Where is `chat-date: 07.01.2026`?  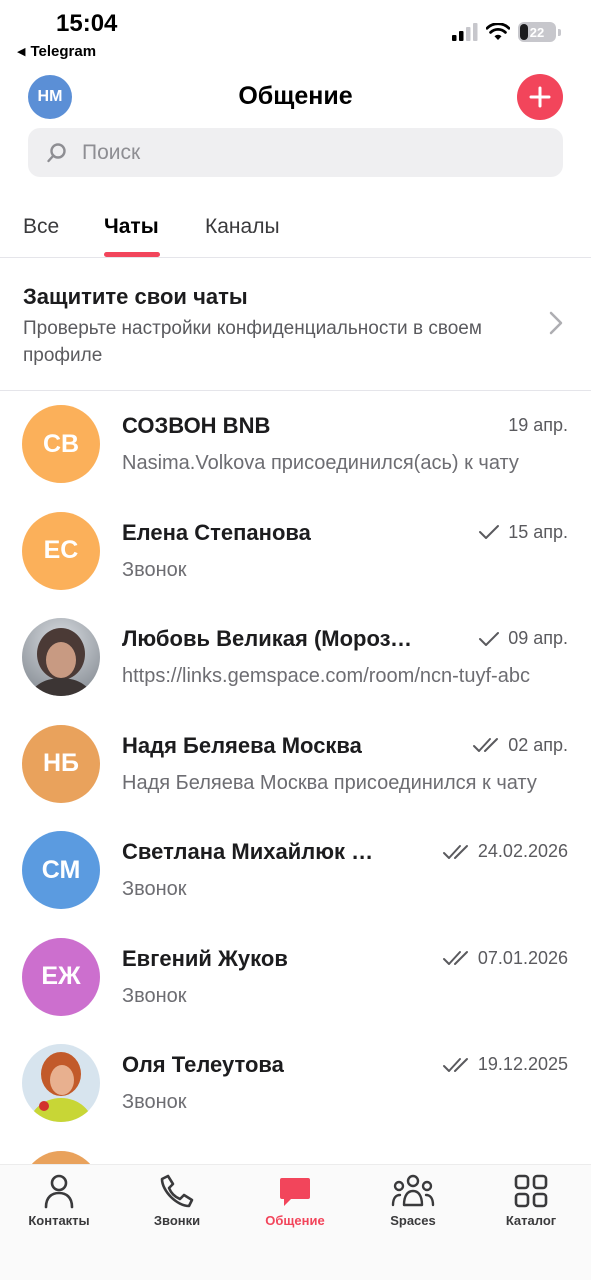
chat-date: 07.01.2026 is located at coordinates (522, 957).